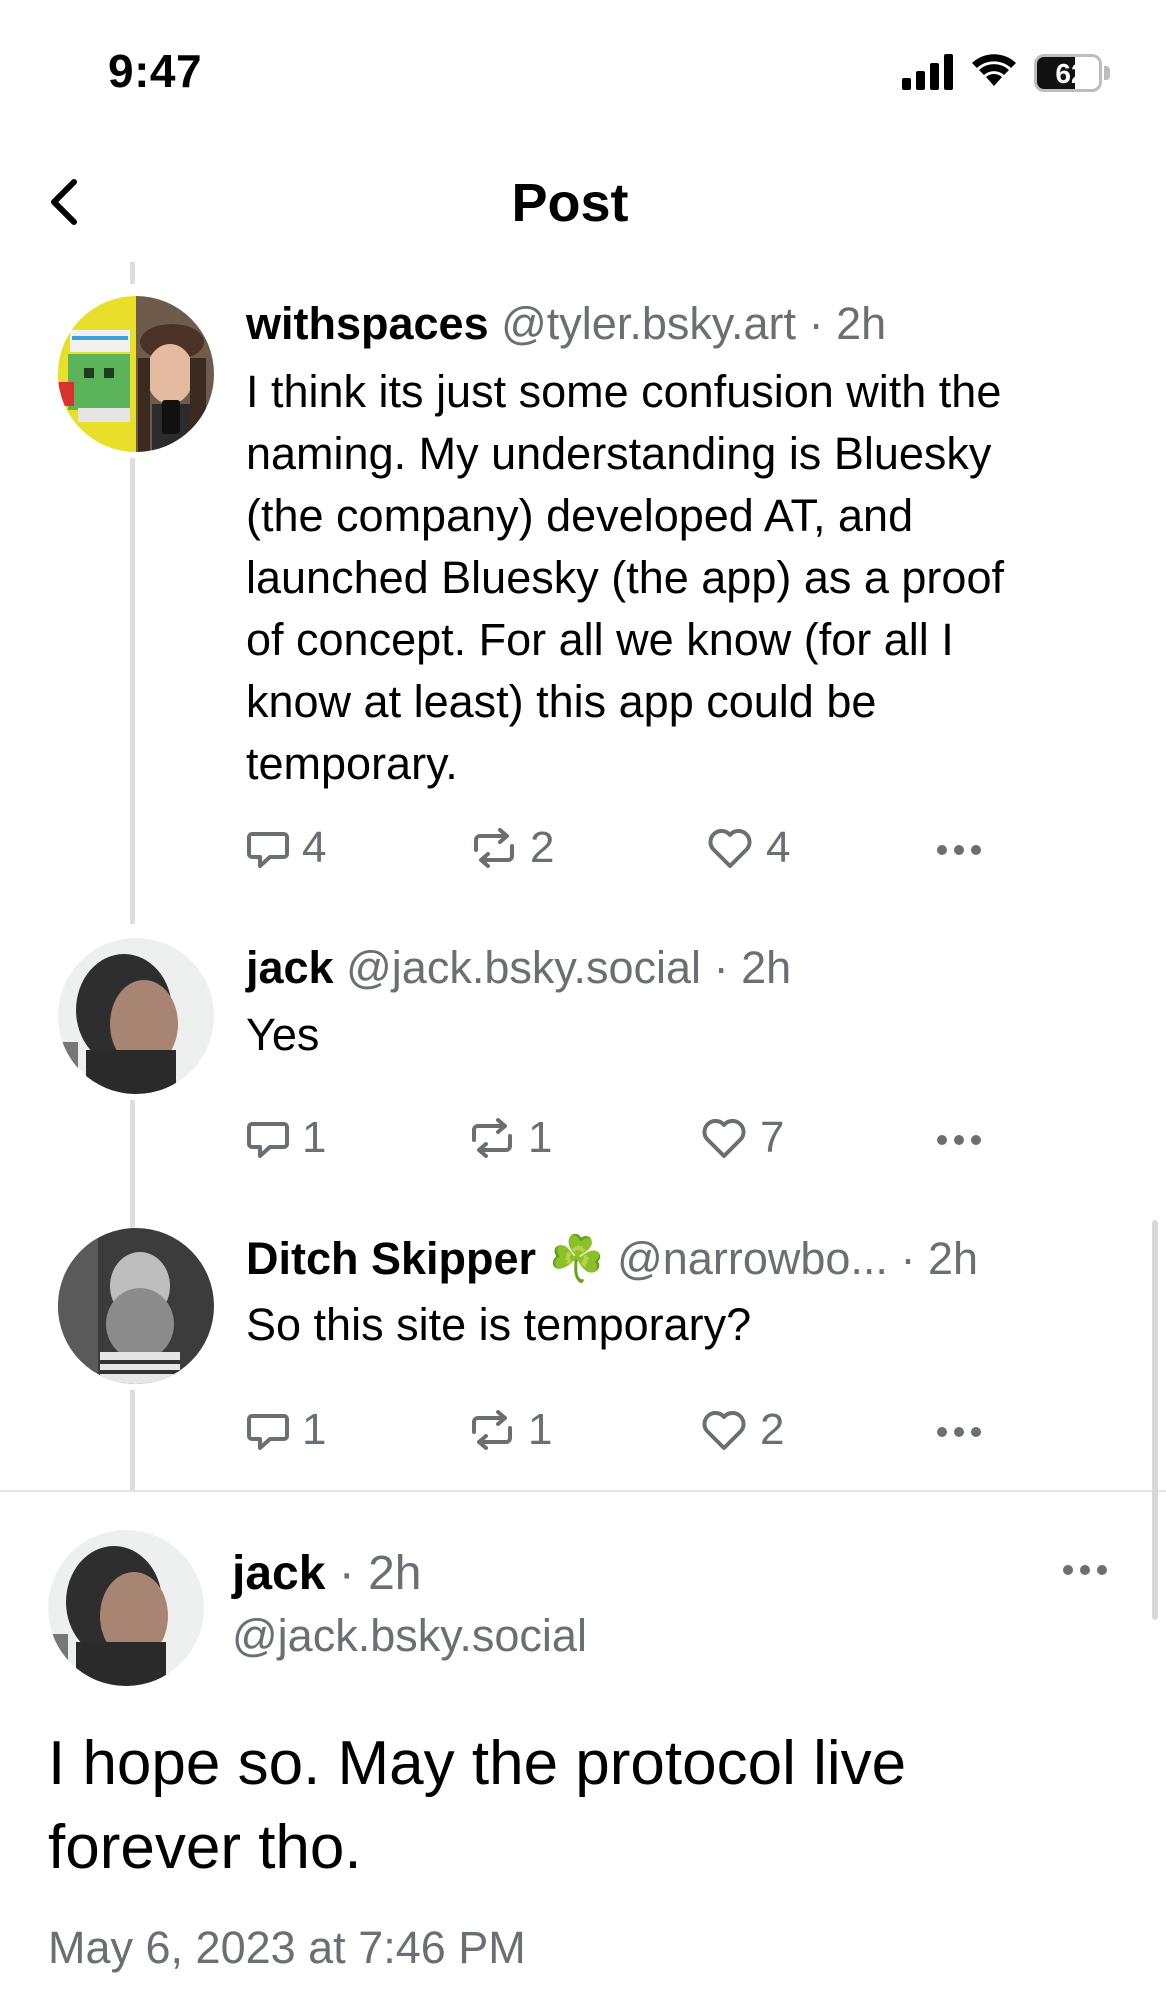 The height and width of the screenshot is (2000, 1166). Describe the element at coordinates (583, 75) in the screenshot. I see `status-bar: 9:47 62` at that location.